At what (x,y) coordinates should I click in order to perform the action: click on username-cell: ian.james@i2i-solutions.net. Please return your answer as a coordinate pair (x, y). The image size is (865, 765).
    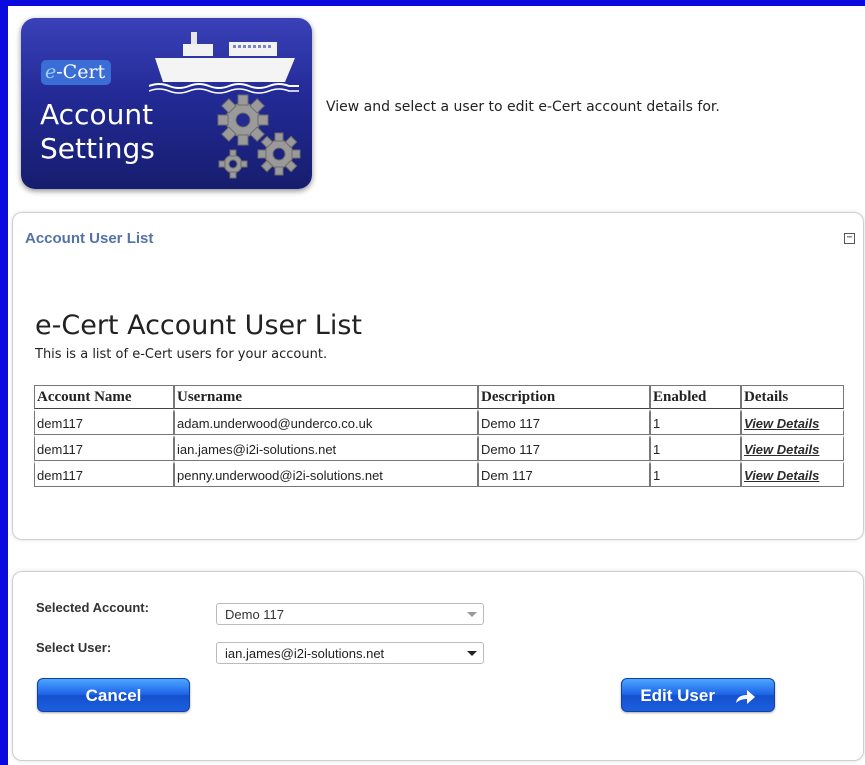
    Looking at the image, I should click on (326, 448).